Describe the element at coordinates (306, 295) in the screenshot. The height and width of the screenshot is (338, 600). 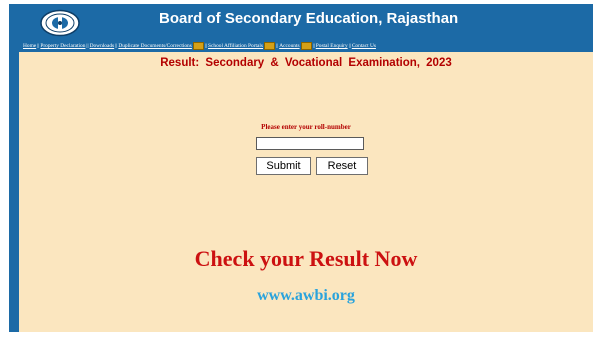
I see `site-url-text: www.awbi.org` at that location.